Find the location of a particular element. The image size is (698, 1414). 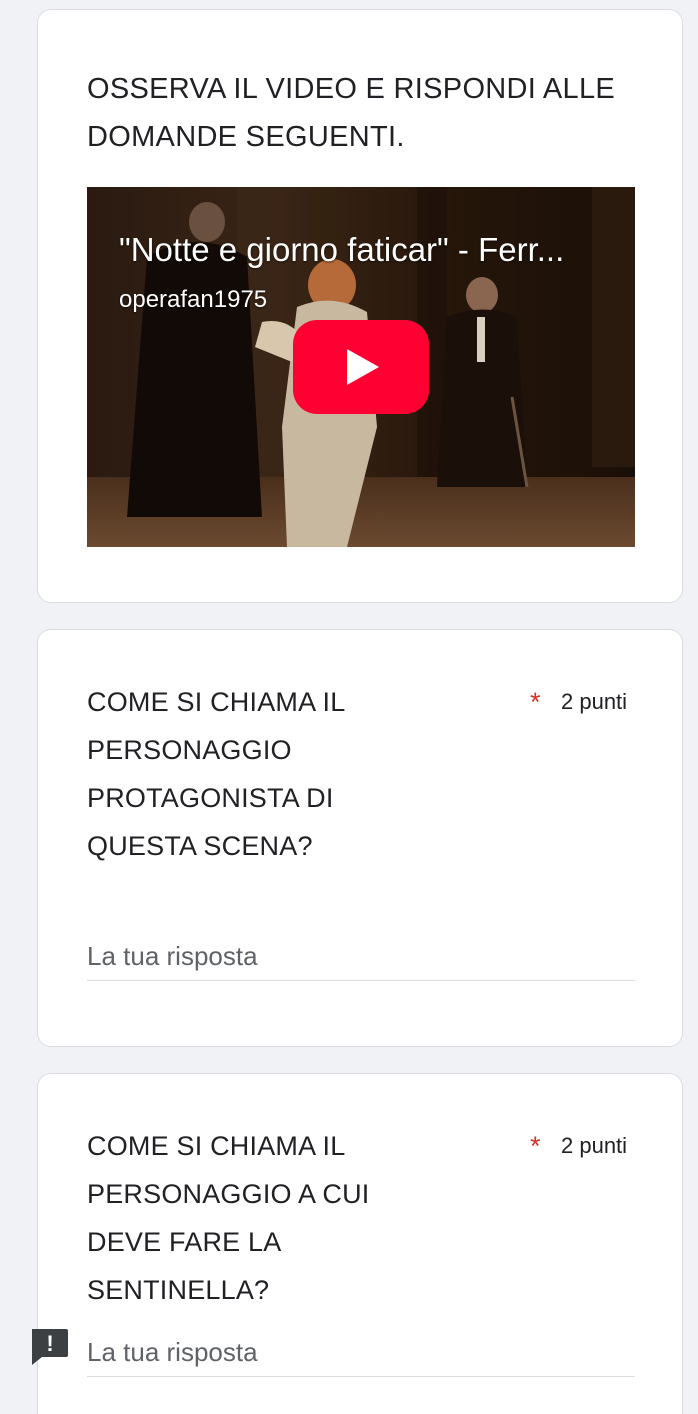

error-badge-icon: ! is located at coordinates (50, 1347).